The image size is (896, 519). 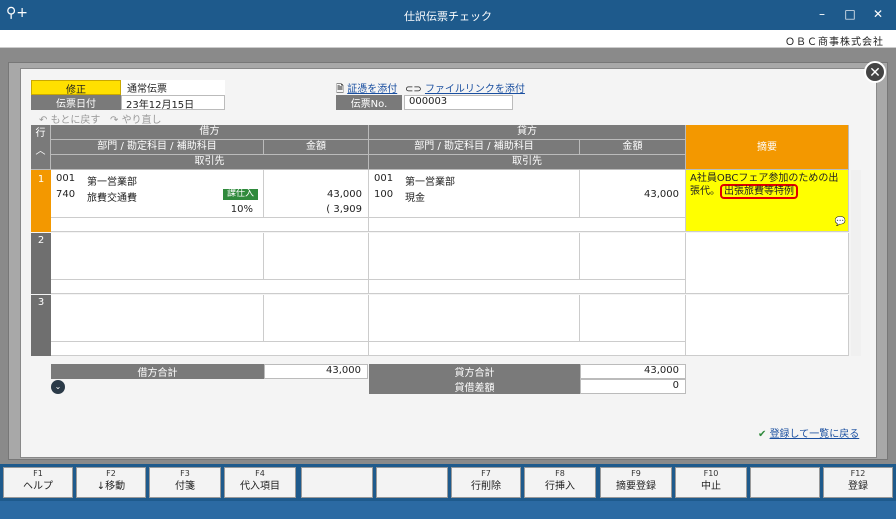 I want to click on f11-empty-button, so click(x=785, y=482).